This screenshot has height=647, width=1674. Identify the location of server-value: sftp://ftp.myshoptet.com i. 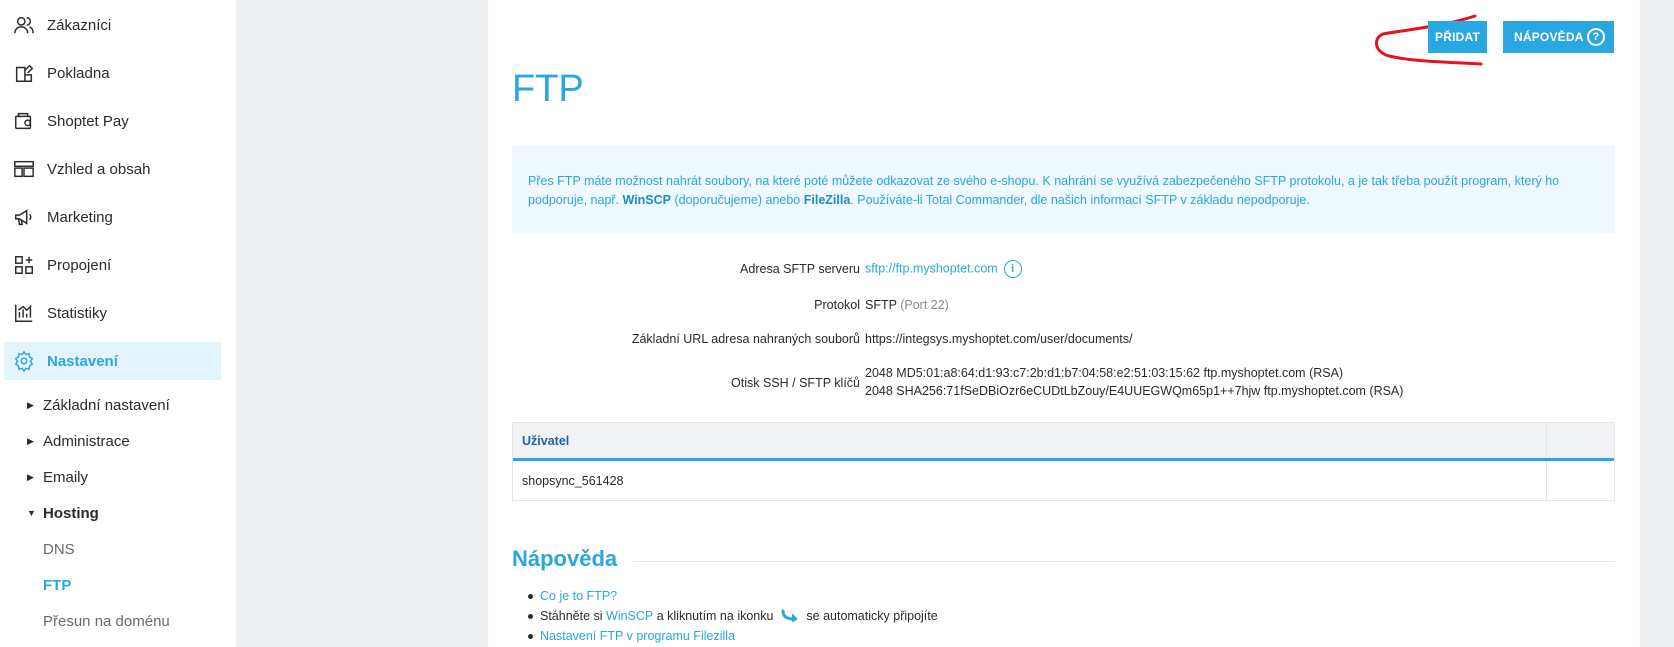
(943, 269).